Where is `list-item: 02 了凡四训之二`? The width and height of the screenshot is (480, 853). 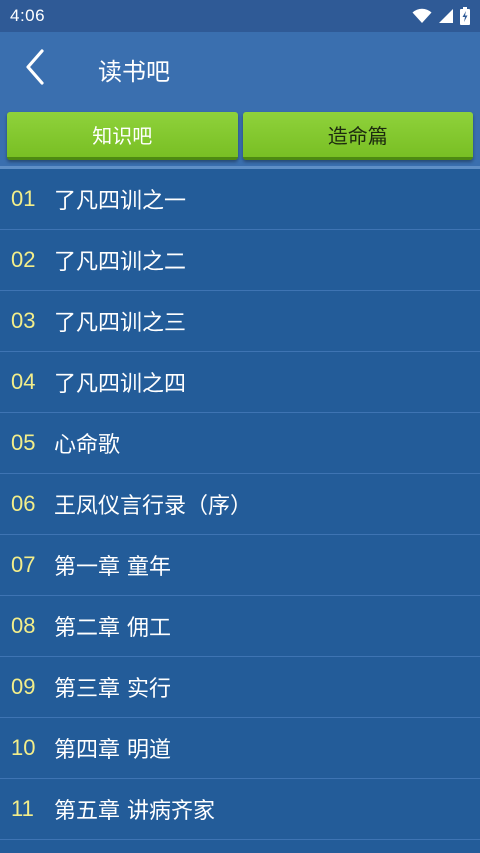 list-item: 02 了凡四训之二 is located at coordinates (240, 260).